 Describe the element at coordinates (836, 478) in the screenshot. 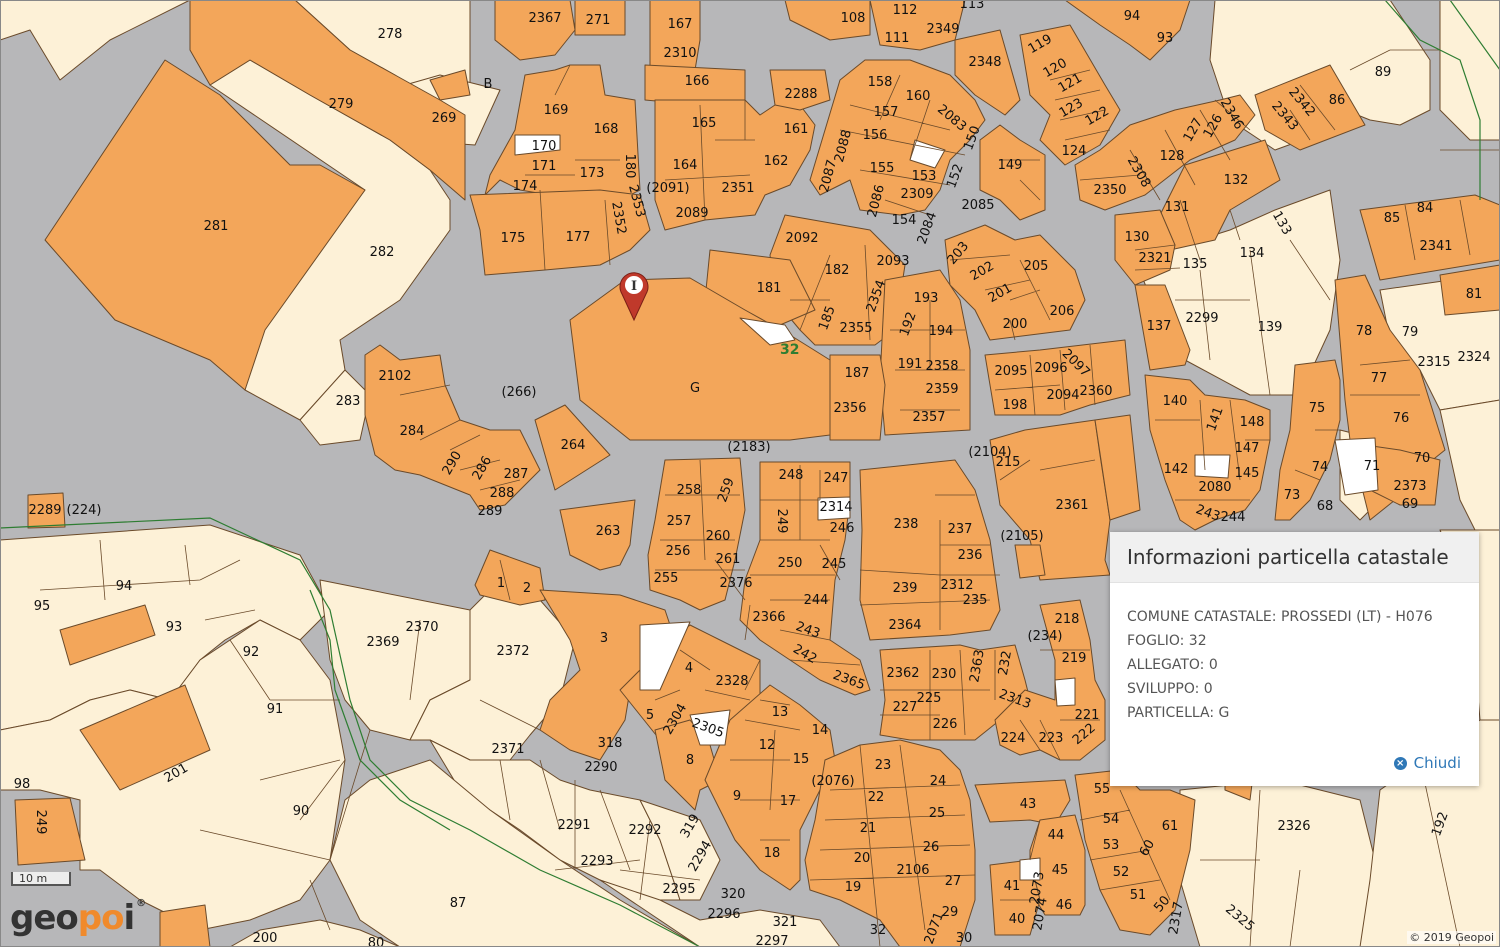

I see `parcel-label: 247` at that location.